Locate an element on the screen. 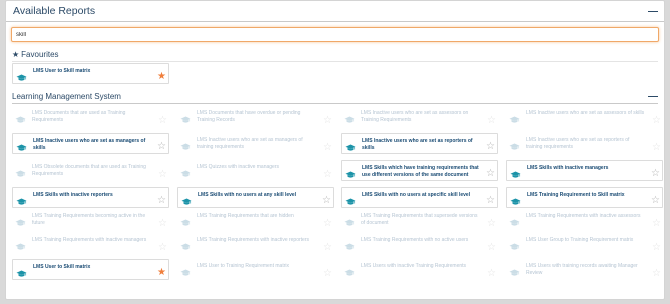  favourites-title: Favourites is located at coordinates (40, 54).